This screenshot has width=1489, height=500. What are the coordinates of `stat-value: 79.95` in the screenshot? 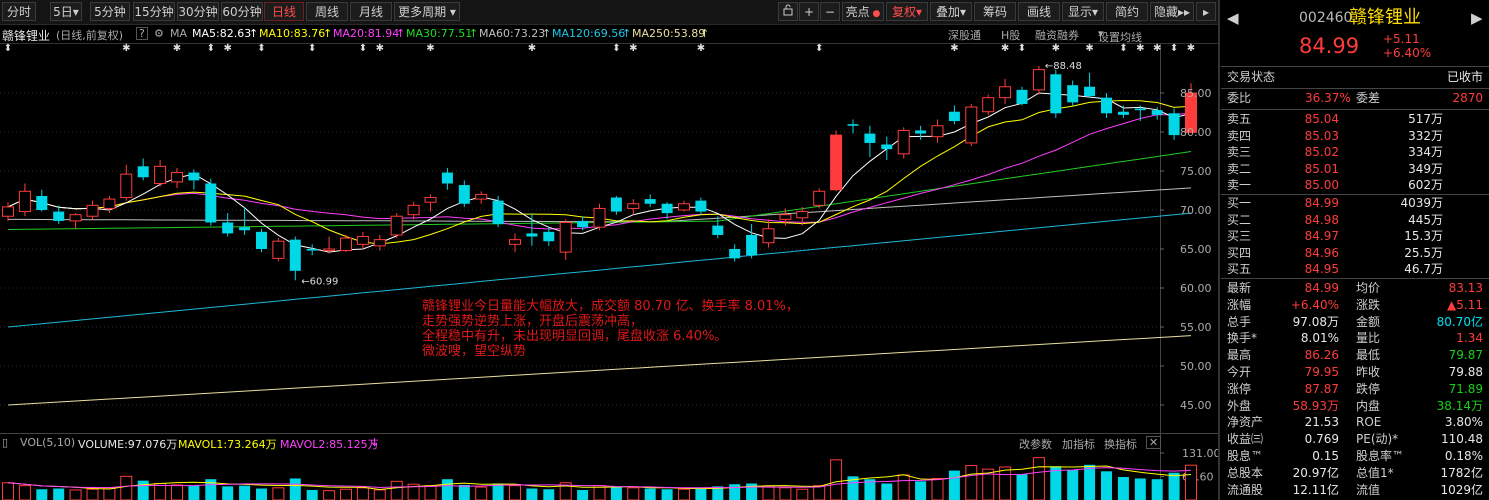 It's located at (1321, 372).